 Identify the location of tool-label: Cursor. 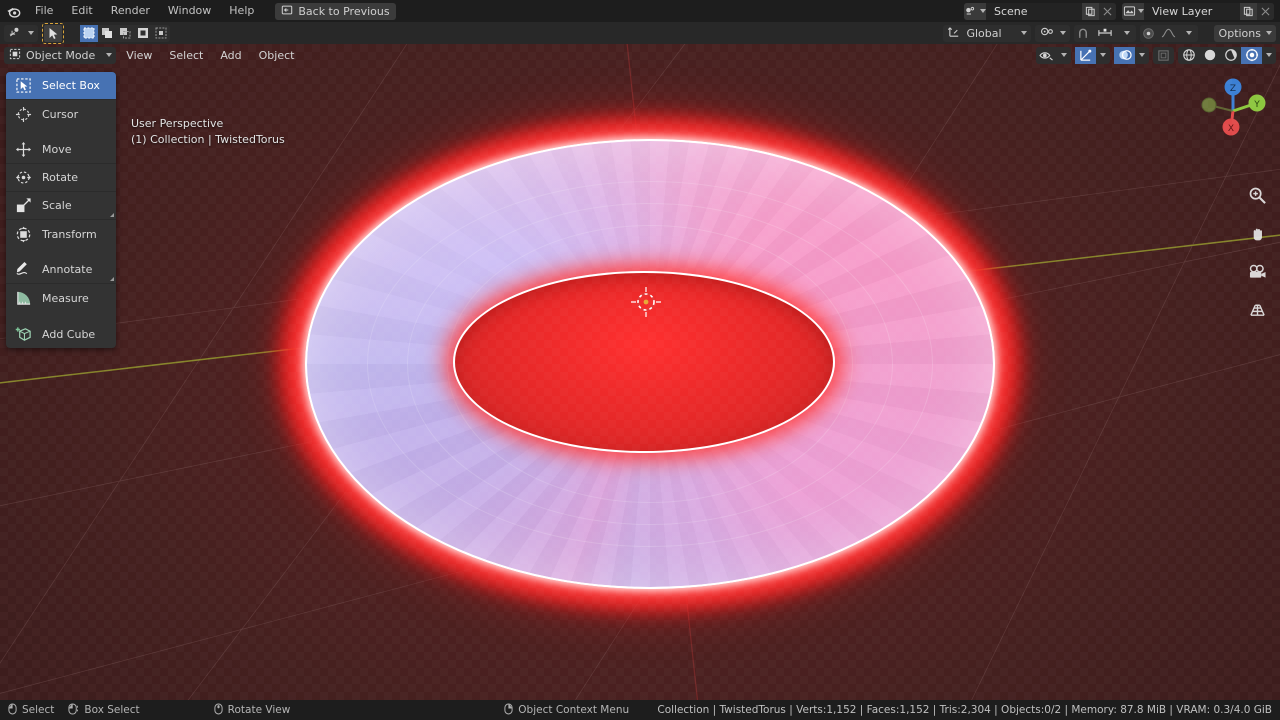
(60, 114).